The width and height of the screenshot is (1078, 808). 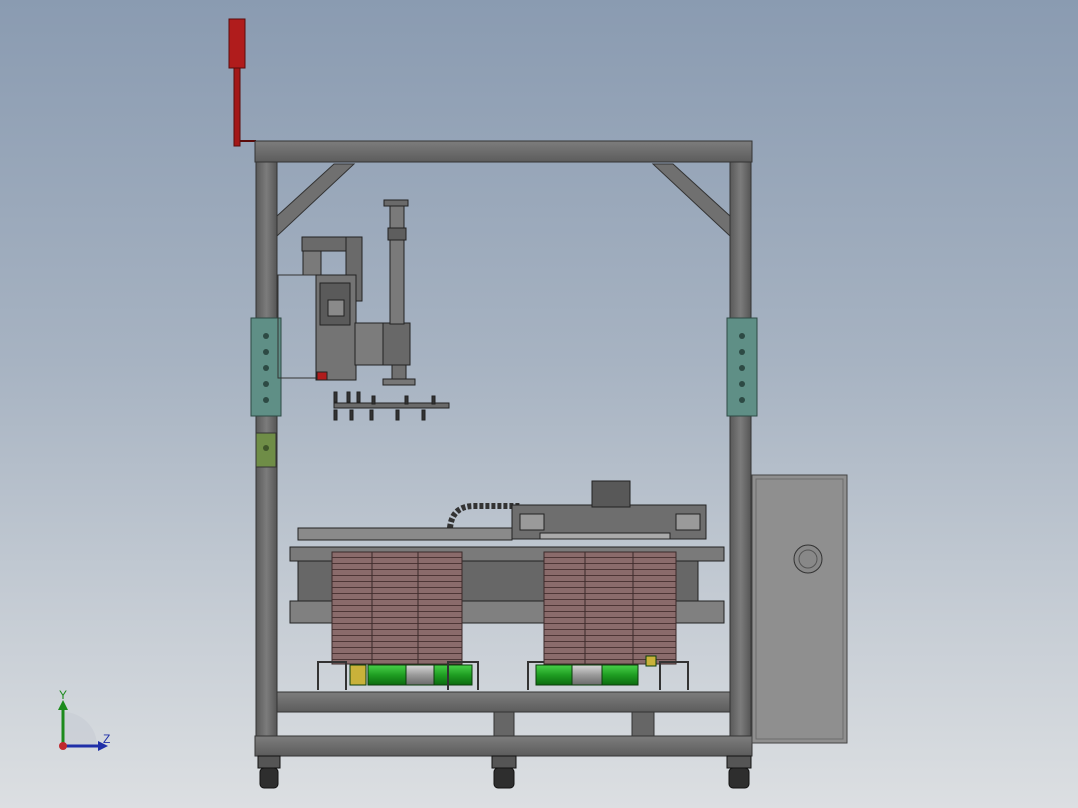 What do you see at coordinates (106, 739) in the screenshot?
I see `z-axis-label: Z` at bounding box center [106, 739].